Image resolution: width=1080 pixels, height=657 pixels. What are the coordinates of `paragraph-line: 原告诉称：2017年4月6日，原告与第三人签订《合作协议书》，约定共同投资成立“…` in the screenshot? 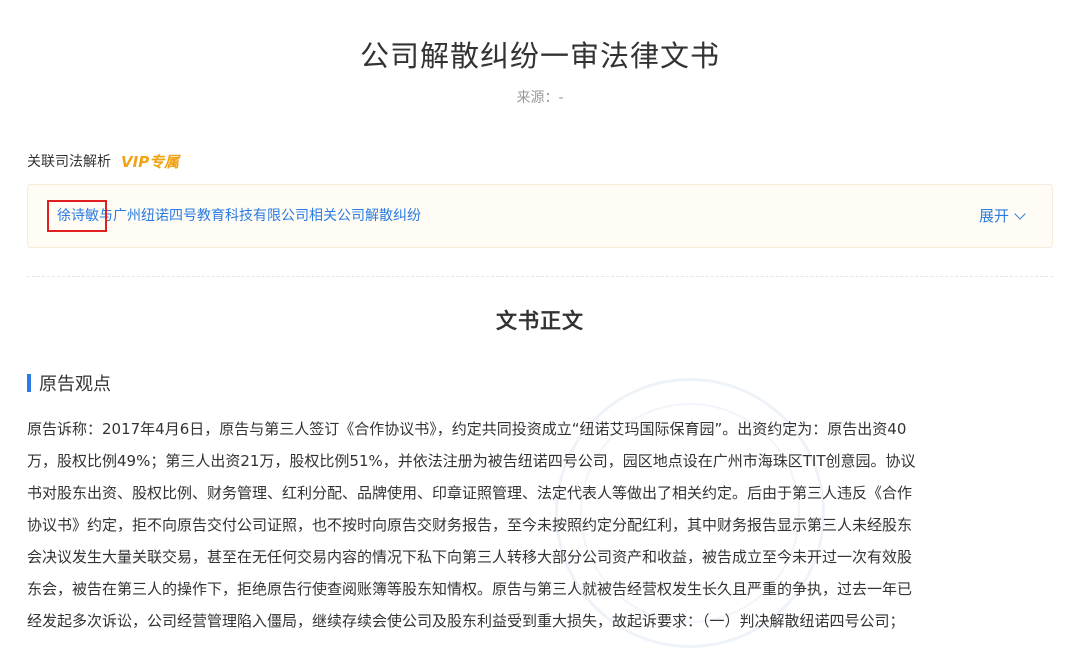 It's located at (467, 429).